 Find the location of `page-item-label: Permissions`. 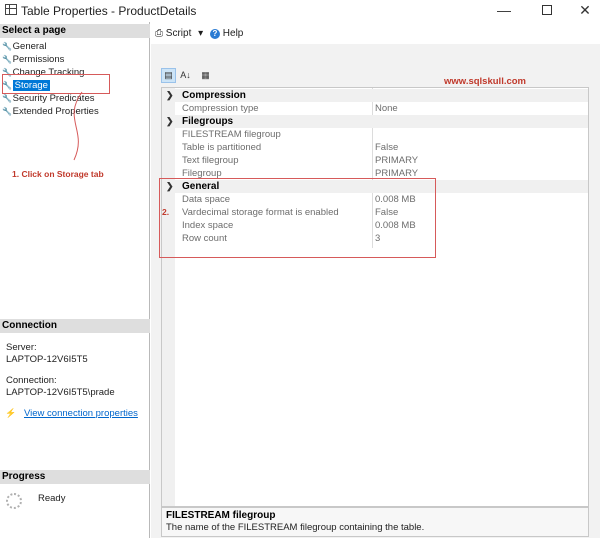

page-item-label: Permissions is located at coordinates (38, 59).